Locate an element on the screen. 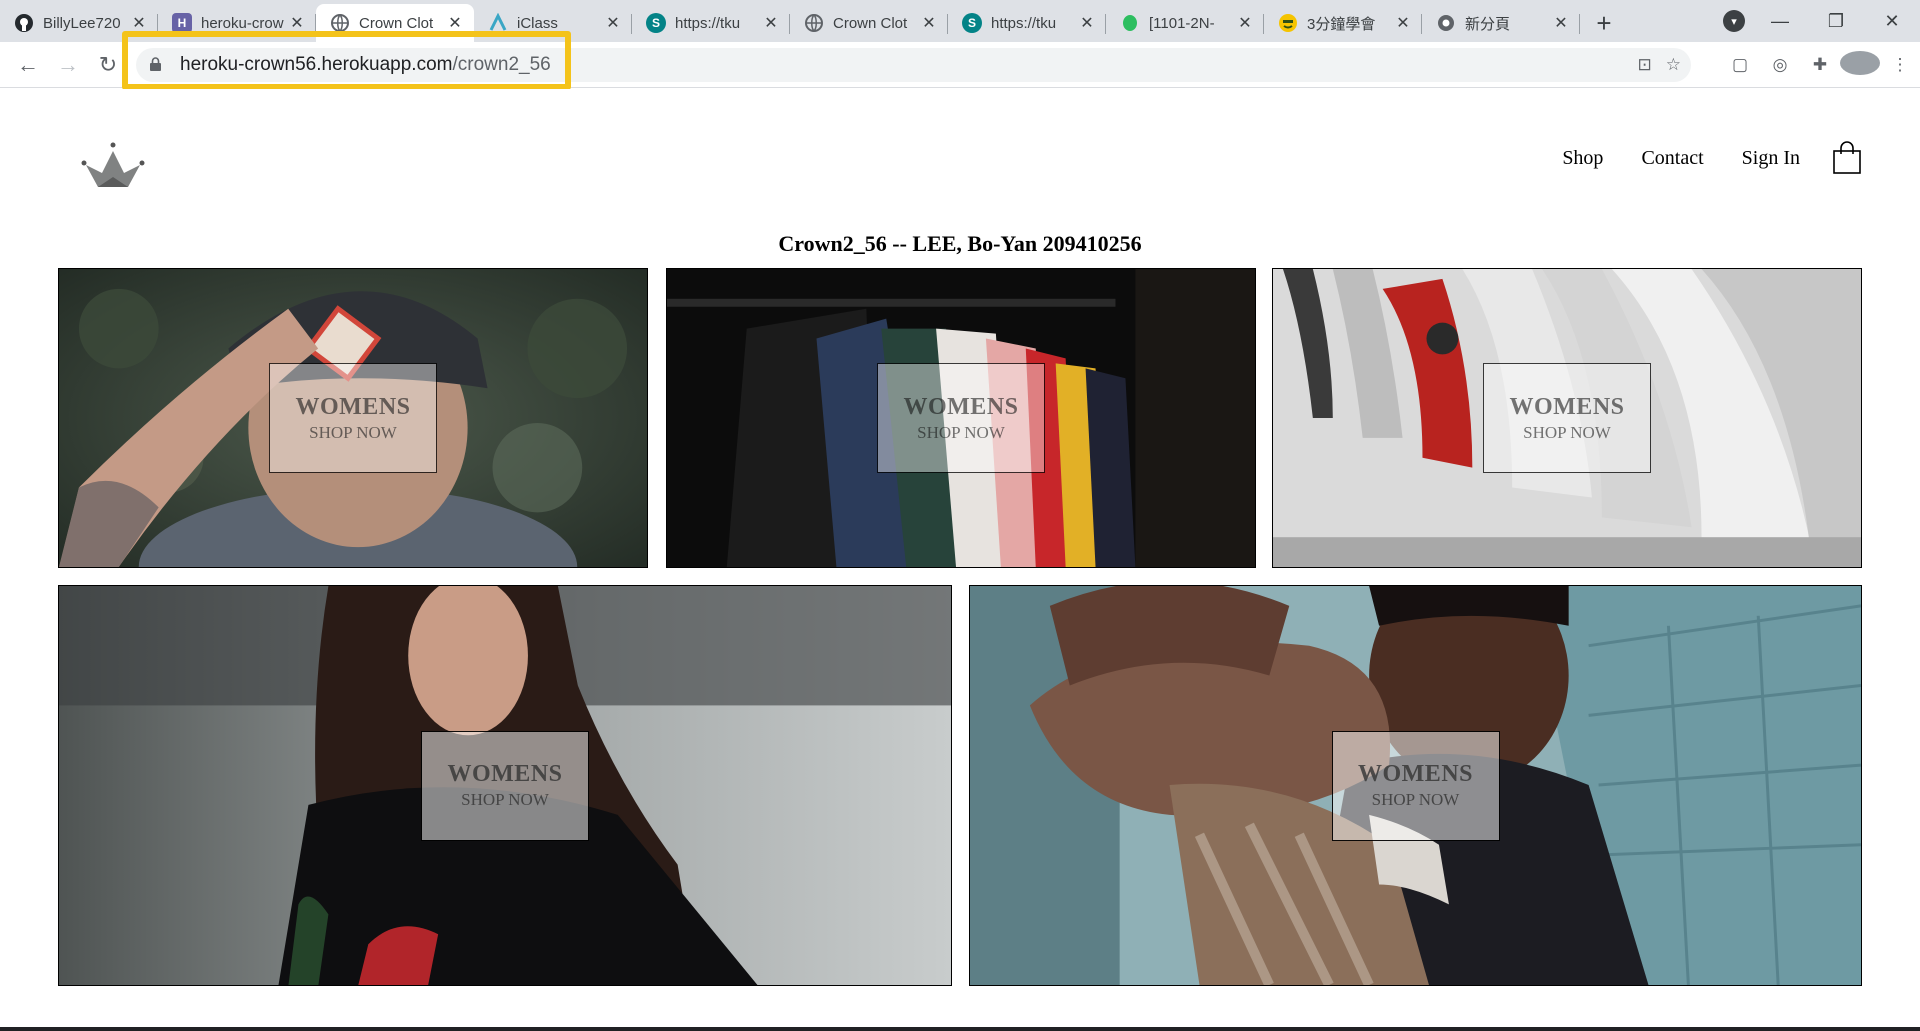  url-path: /crown2_56 is located at coordinates (501, 64).